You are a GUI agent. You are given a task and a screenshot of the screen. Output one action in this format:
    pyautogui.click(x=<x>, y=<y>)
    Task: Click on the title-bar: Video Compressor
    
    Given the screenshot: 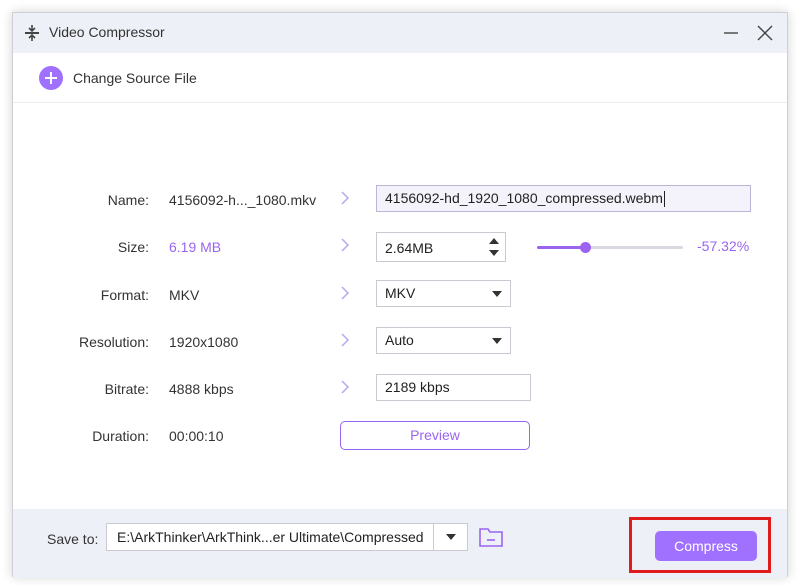 What is the action you would take?
    pyautogui.click(x=400, y=33)
    